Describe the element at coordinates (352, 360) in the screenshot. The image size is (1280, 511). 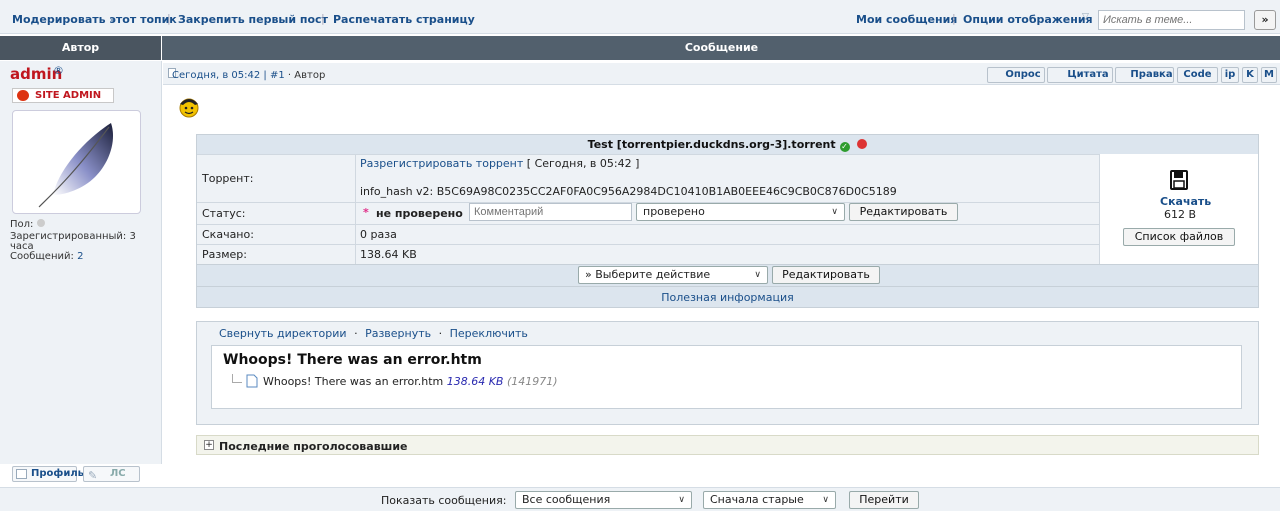
I see `file-tree-folder: Whoops! There was an error.htm` at that location.